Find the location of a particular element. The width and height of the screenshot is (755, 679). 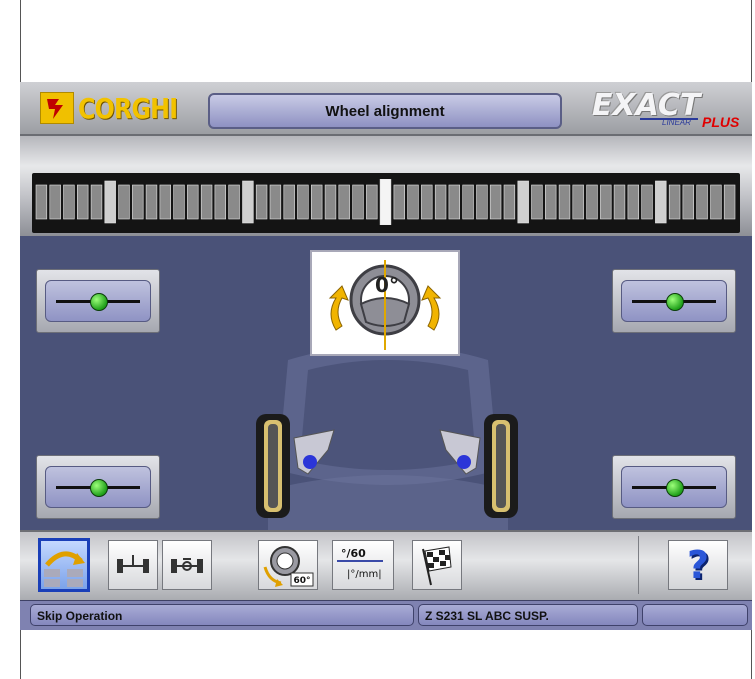

gauge-ticks is located at coordinates (385, 202).